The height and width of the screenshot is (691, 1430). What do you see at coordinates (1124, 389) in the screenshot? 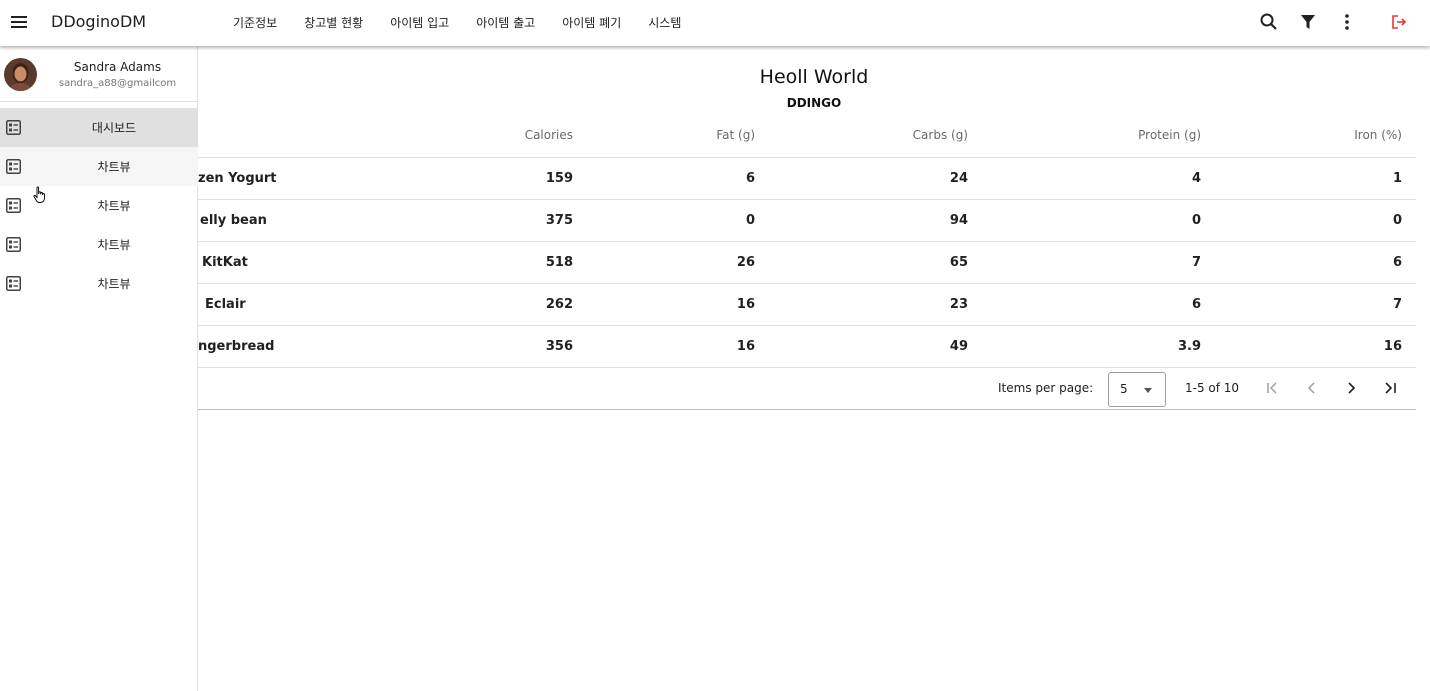
I see `items-per-page-value: 5` at bounding box center [1124, 389].